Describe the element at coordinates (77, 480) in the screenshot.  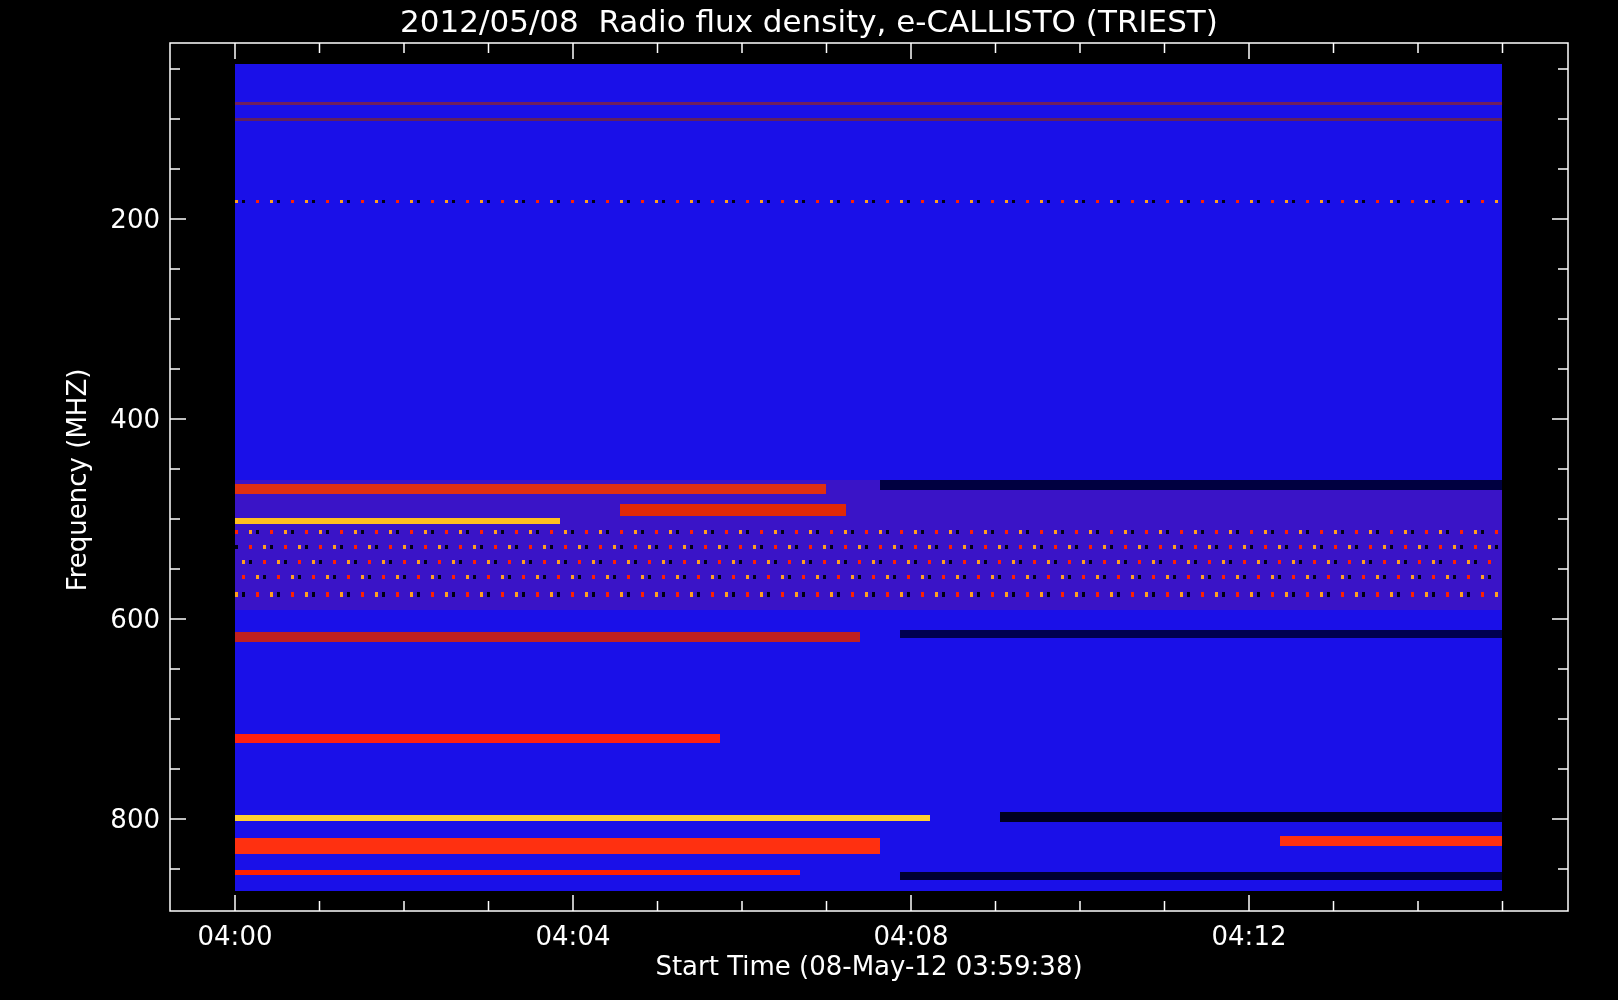
I see `y-axis-label: Frequency (MHZ)` at that location.